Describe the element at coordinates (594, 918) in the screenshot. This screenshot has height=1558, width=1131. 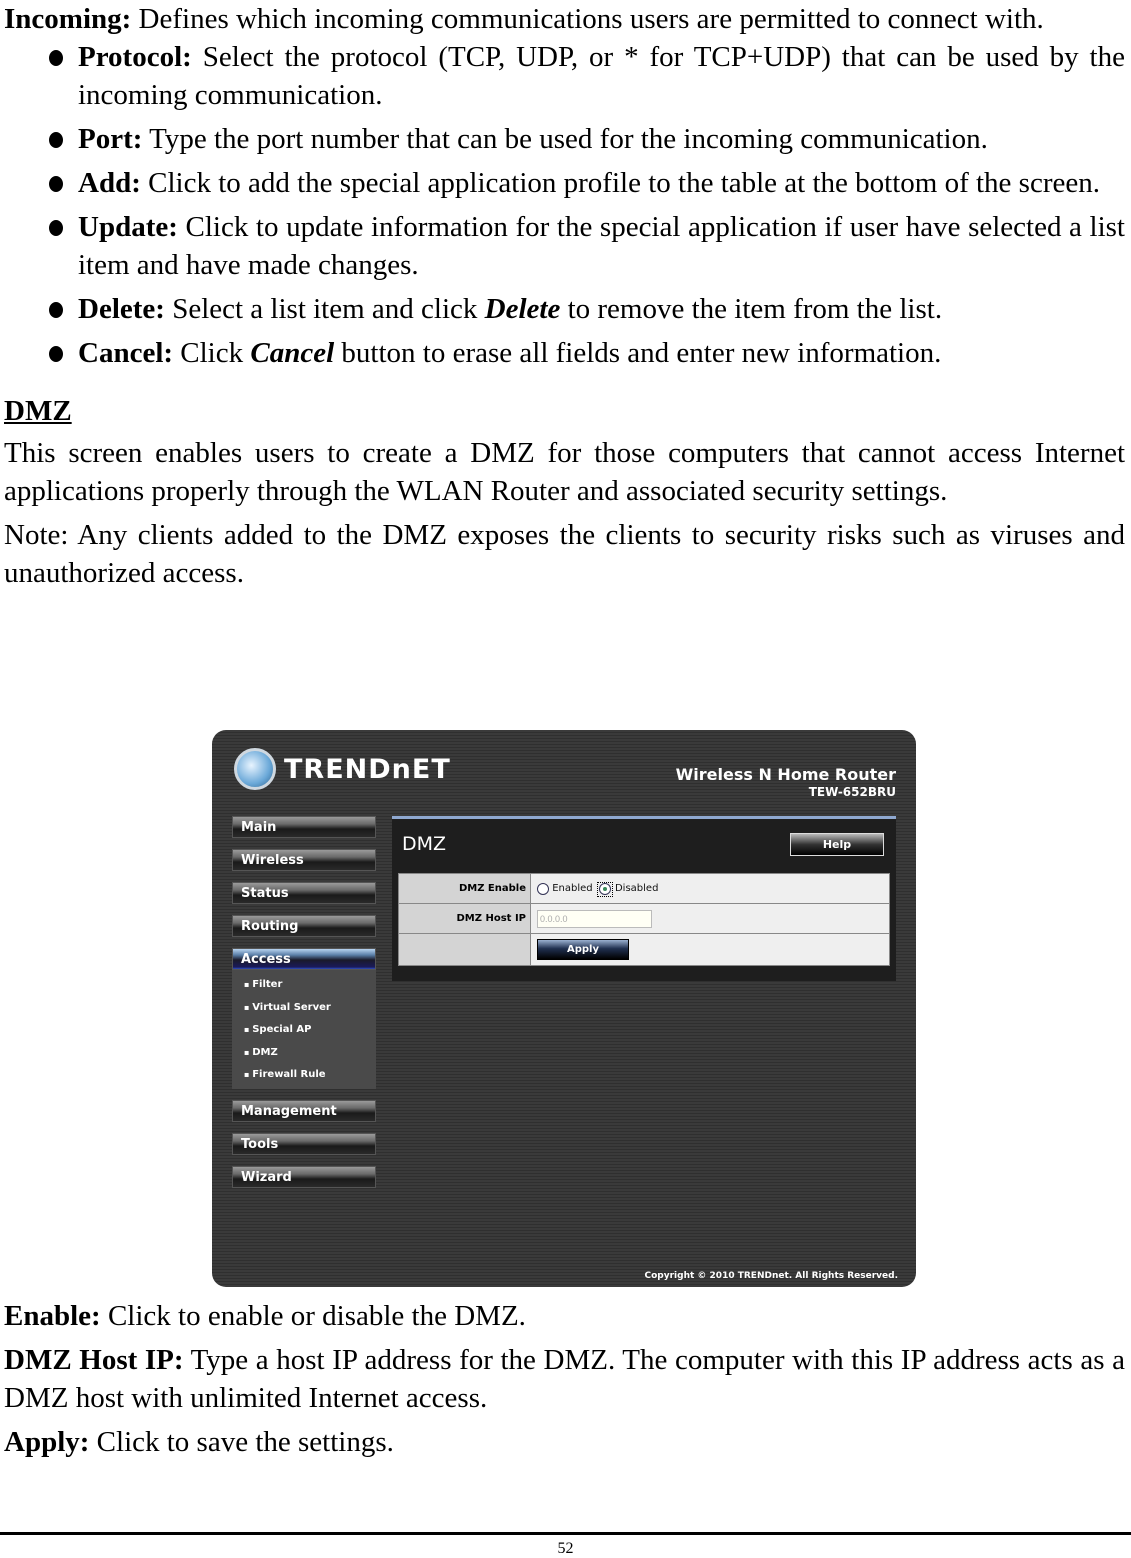
I see `dmz-host-ip-input` at that location.